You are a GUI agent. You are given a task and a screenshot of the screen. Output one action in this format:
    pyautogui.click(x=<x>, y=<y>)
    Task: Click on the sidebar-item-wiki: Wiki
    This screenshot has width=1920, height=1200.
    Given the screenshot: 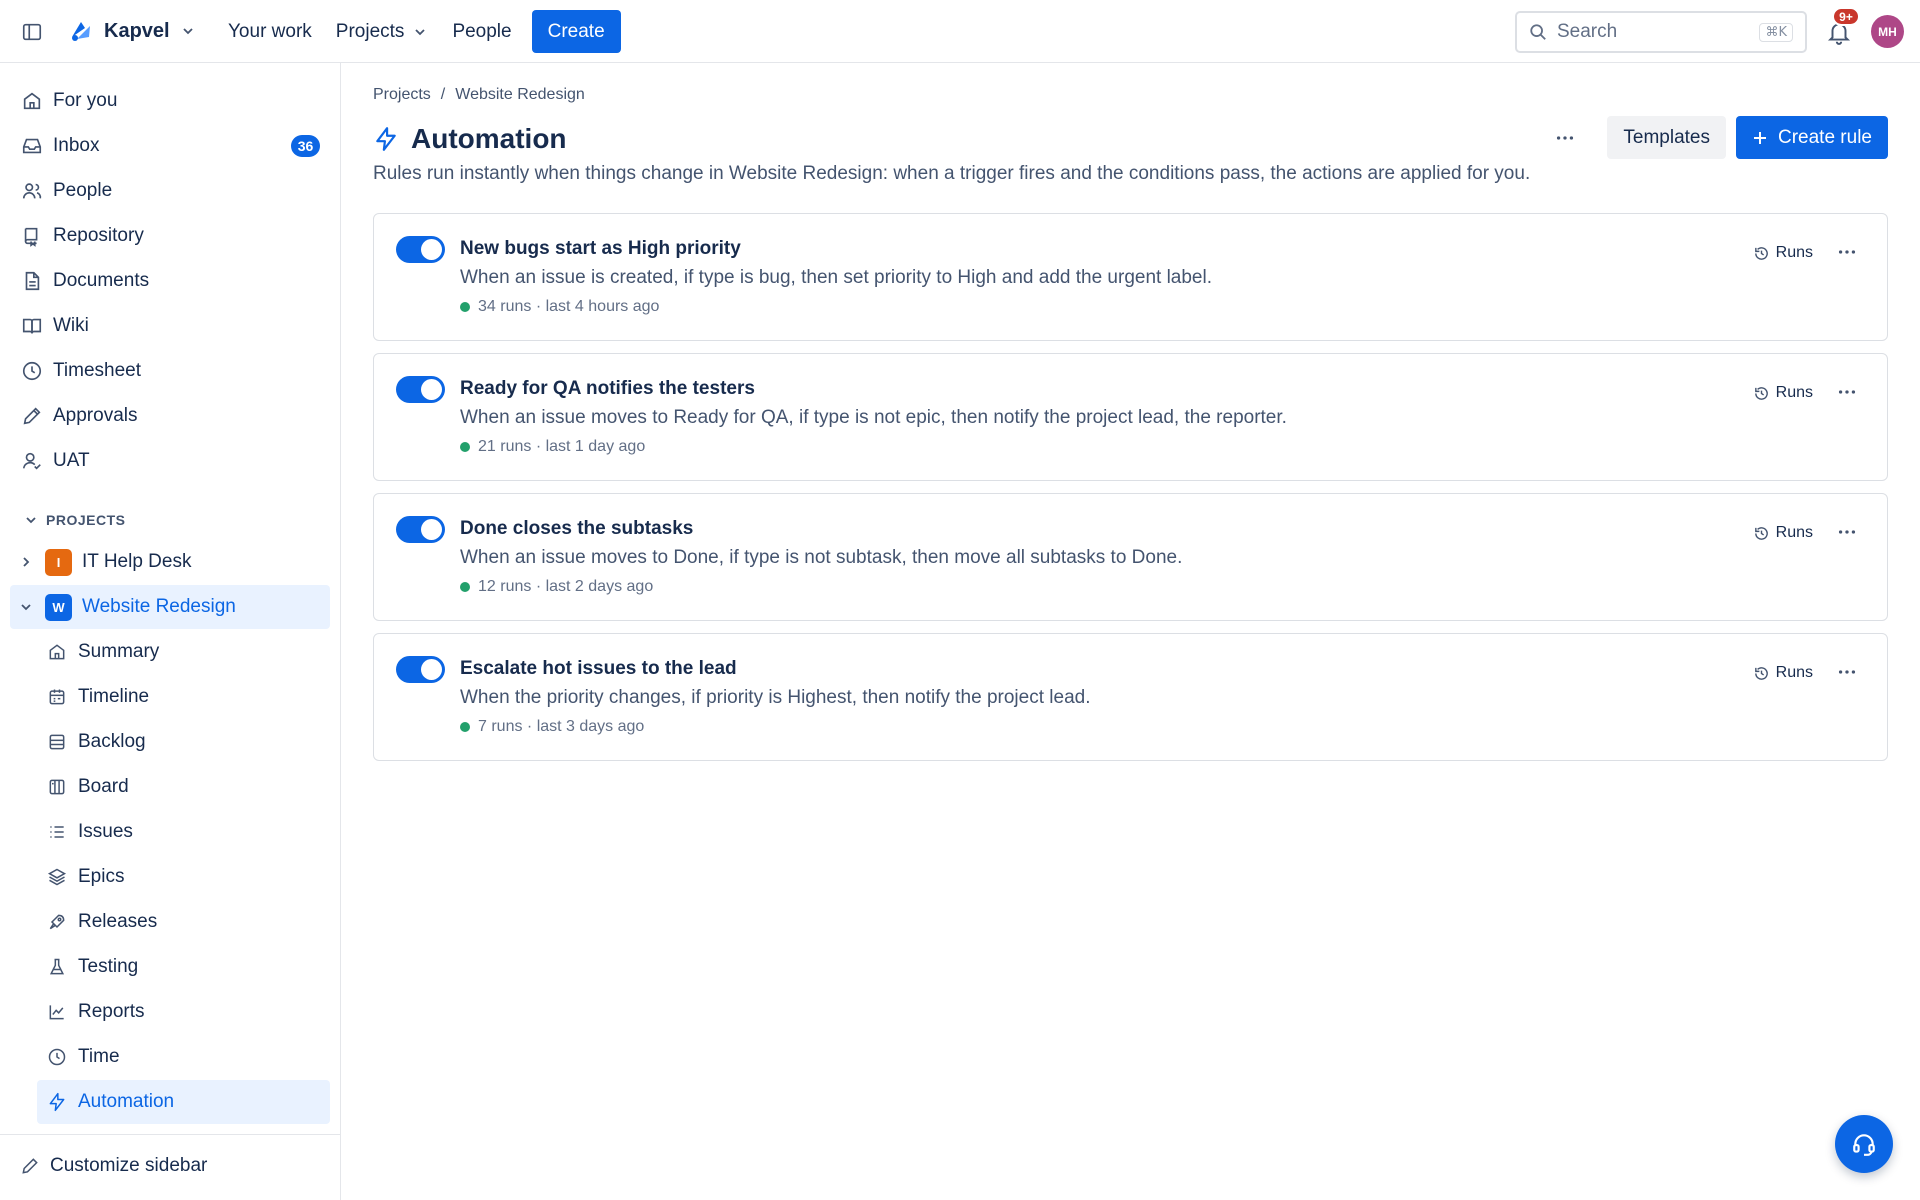 What is the action you would take?
    pyautogui.click(x=170, y=326)
    